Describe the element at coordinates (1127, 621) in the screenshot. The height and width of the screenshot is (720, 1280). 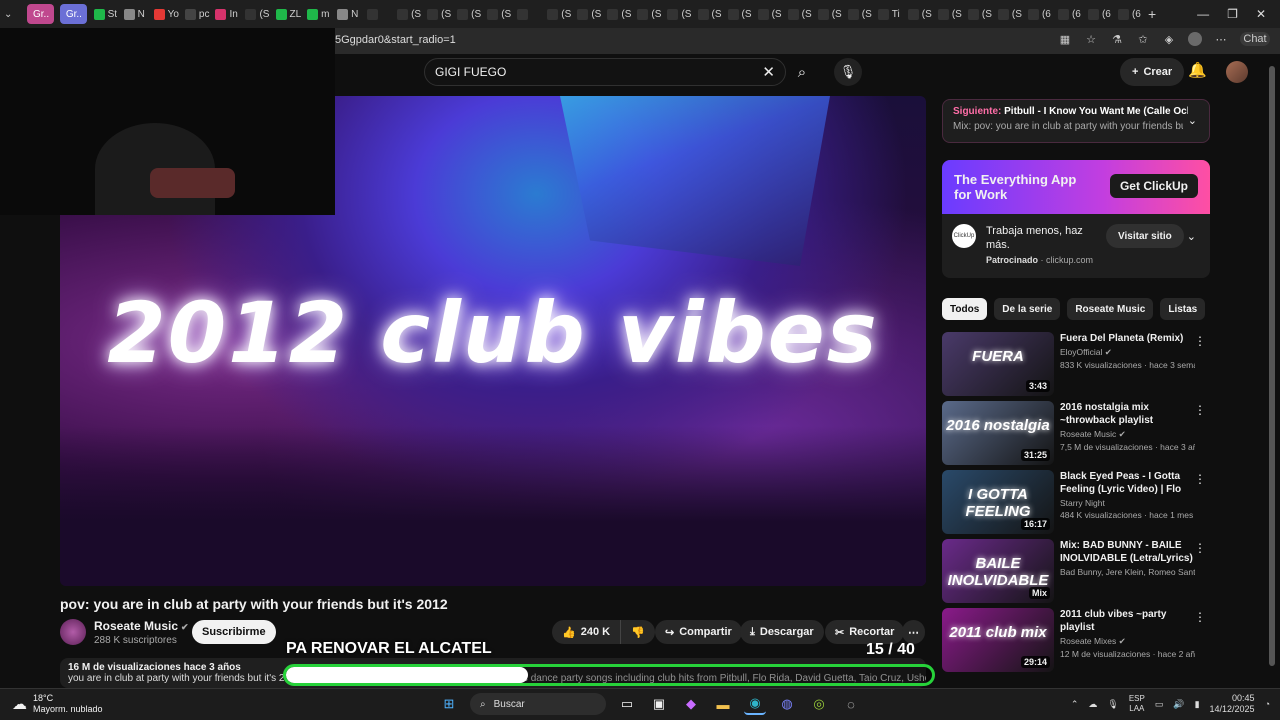
I see `recommendation-title: 2011 club vibes ~party playlist` at that location.